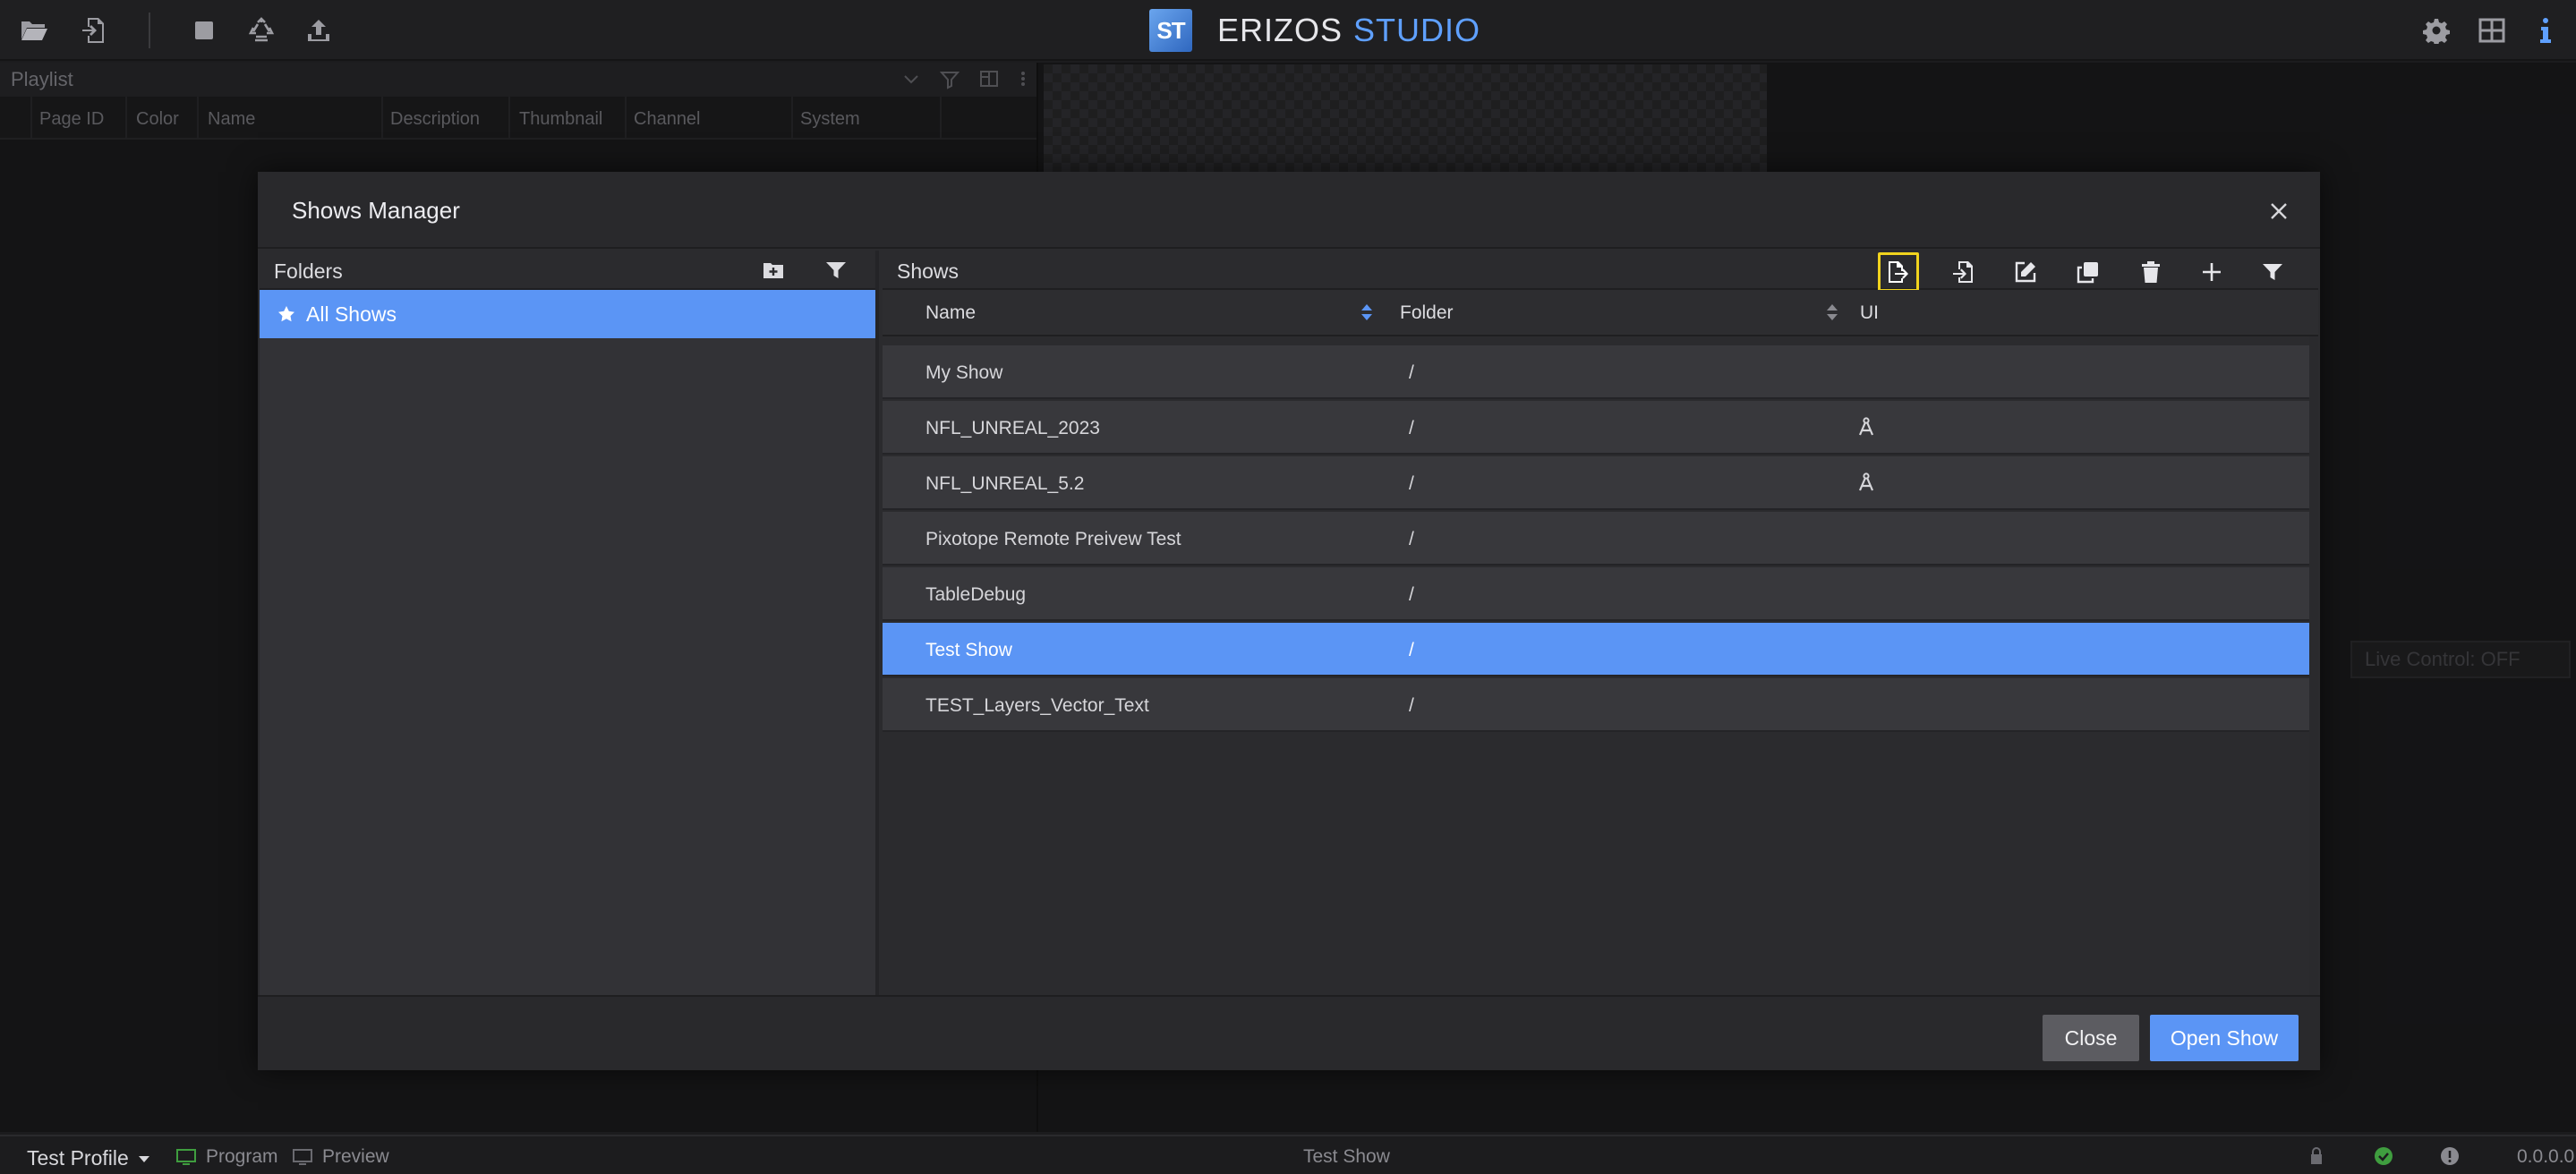  Describe the element at coordinates (1962, 272) in the screenshot. I see `import-show-icon` at that location.